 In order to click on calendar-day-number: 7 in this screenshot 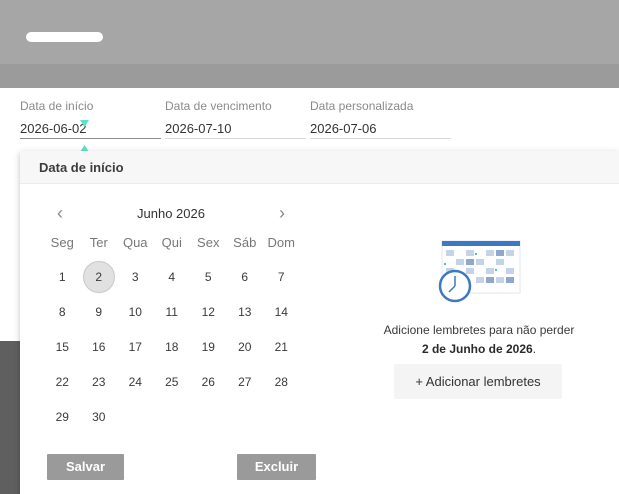, I will do `click(281, 276)`.